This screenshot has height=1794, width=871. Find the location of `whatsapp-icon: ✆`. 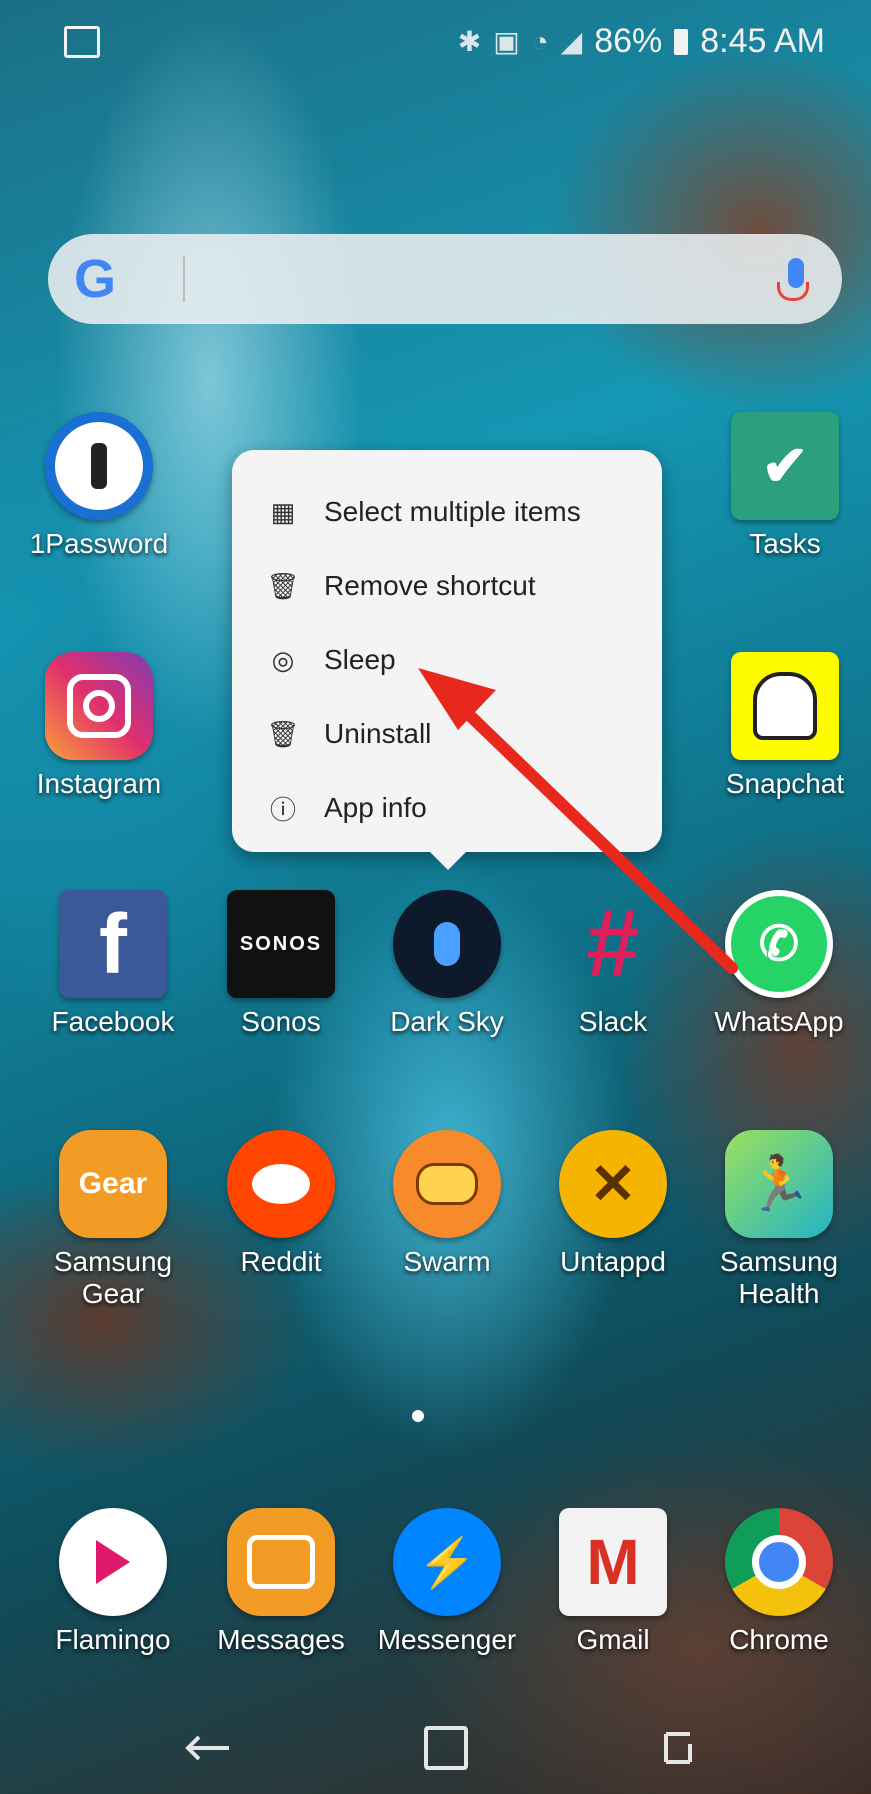

whatsapp-icon: ✆ is located at coordinates (779, 944).